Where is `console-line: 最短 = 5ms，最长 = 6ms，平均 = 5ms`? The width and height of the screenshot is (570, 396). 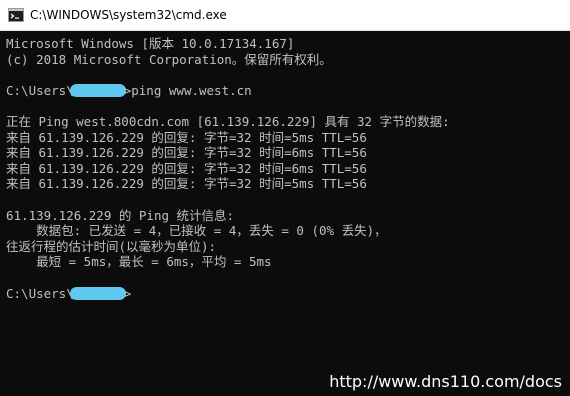
console-line: 最短 = 5ms，最长 = 6ms，平均 = 5ms is located at coordinates (139, 262).